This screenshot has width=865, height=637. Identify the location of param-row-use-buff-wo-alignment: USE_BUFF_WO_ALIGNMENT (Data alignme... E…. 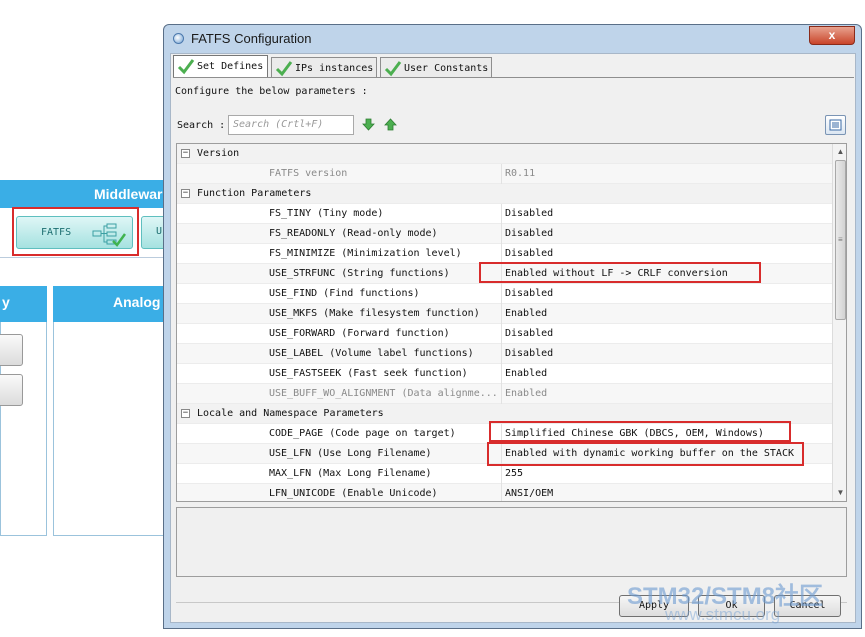
(504, 394).